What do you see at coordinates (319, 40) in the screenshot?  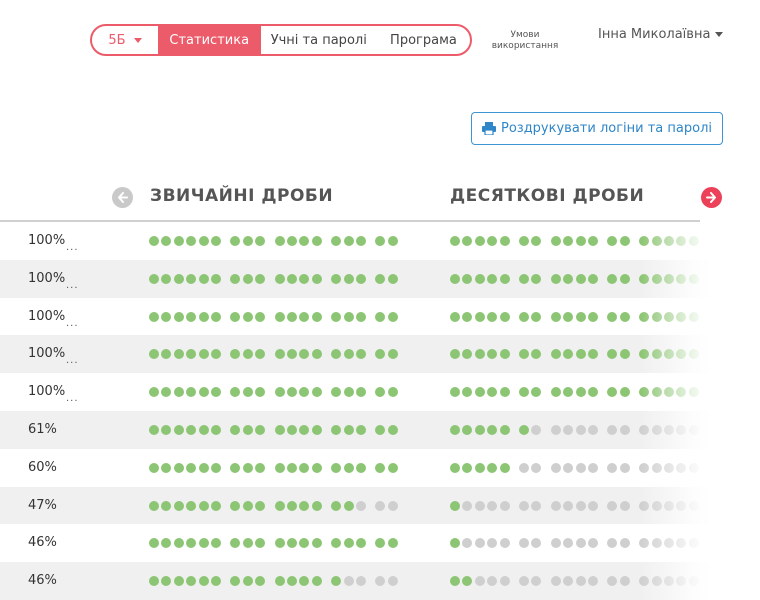 I see `tab-students-passwords: Учні та паролі` at bounding box center [319, 40].